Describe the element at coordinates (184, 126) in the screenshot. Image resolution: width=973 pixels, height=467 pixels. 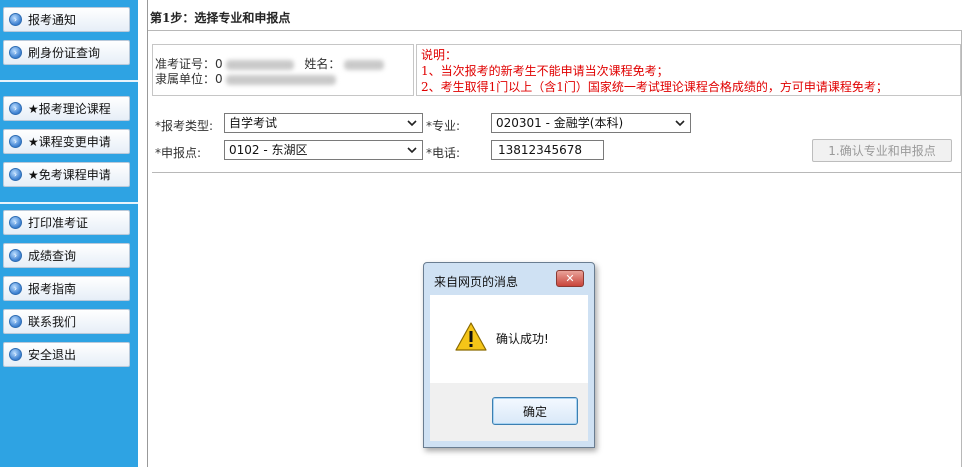
I see `exam-type-label: *报考类型:` at that location.